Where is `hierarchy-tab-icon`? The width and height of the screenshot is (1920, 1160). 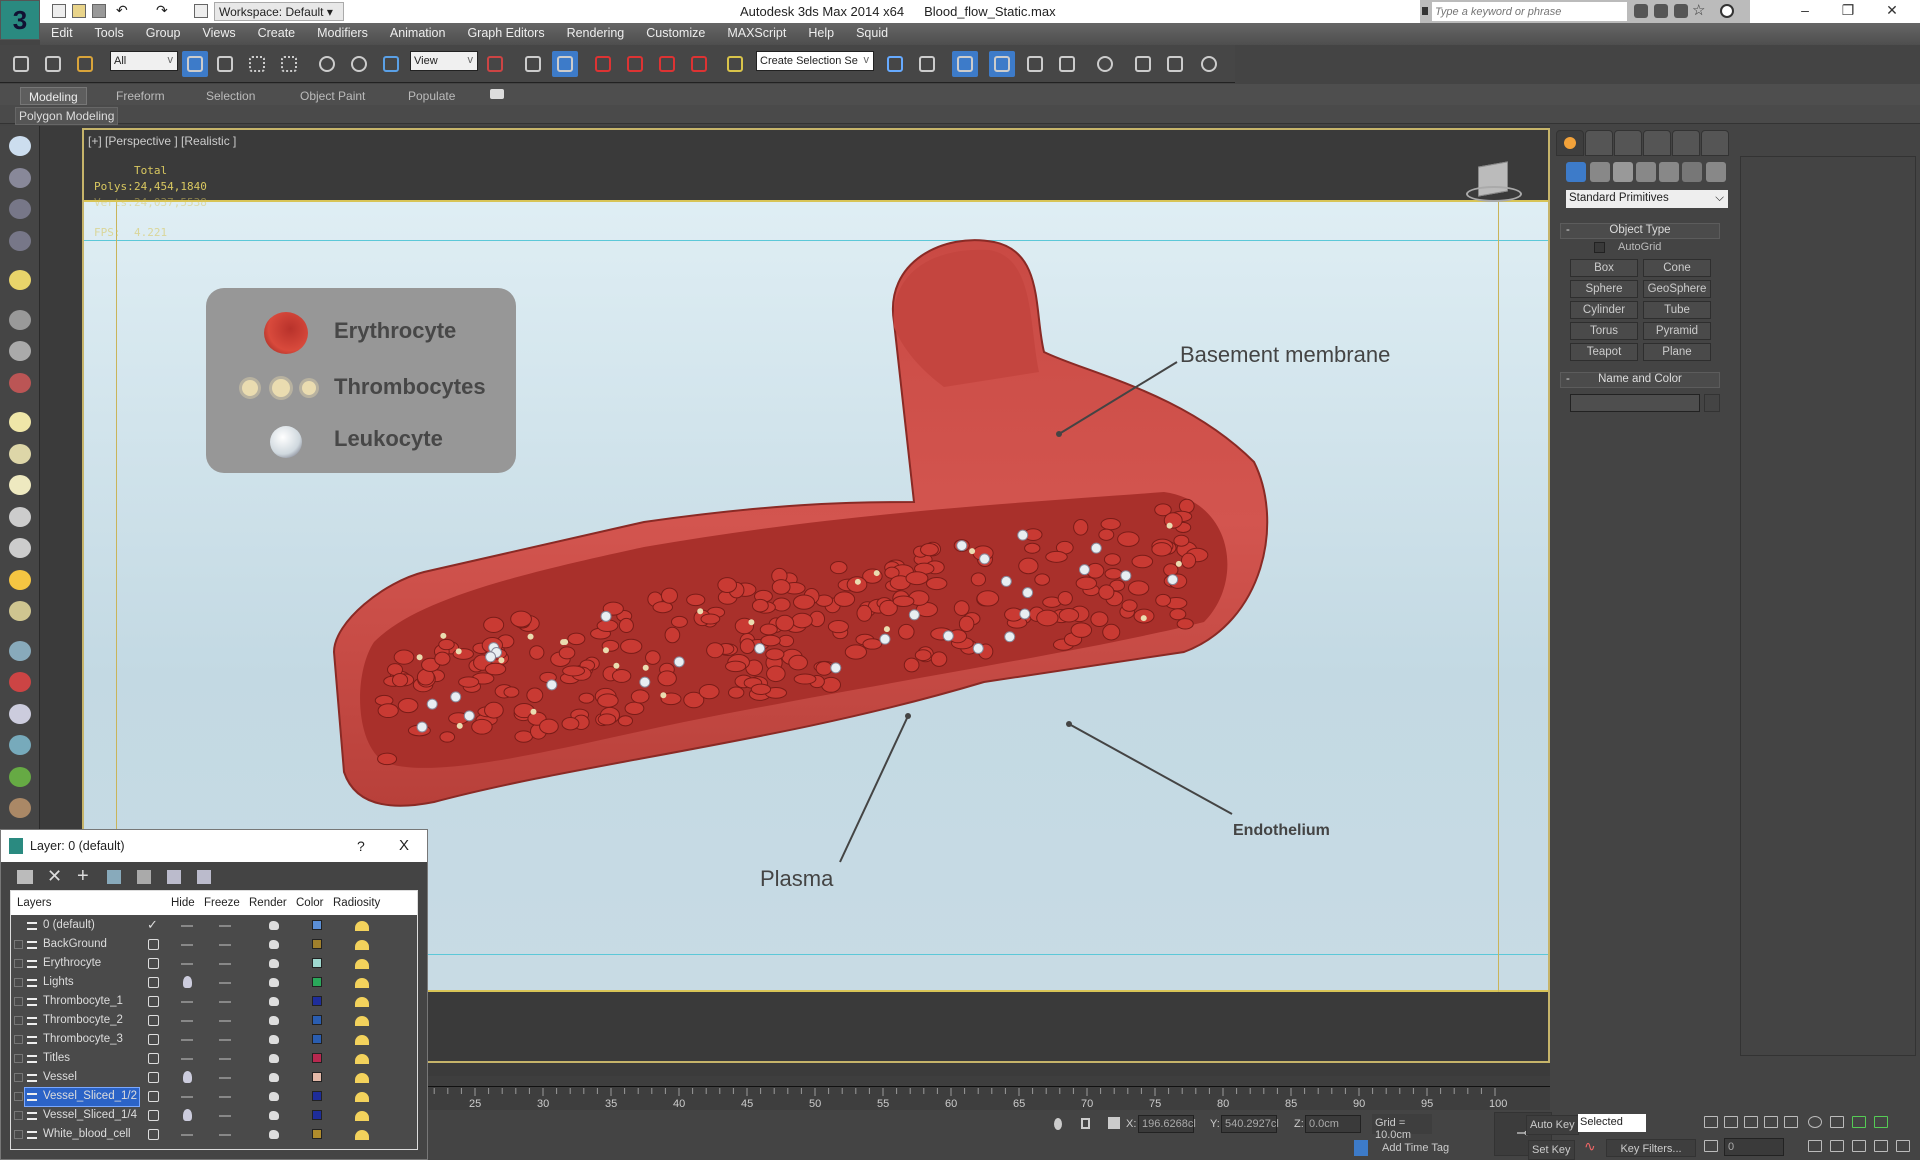
hierarchy-tab-icon is located at coordinates (1628, 143).